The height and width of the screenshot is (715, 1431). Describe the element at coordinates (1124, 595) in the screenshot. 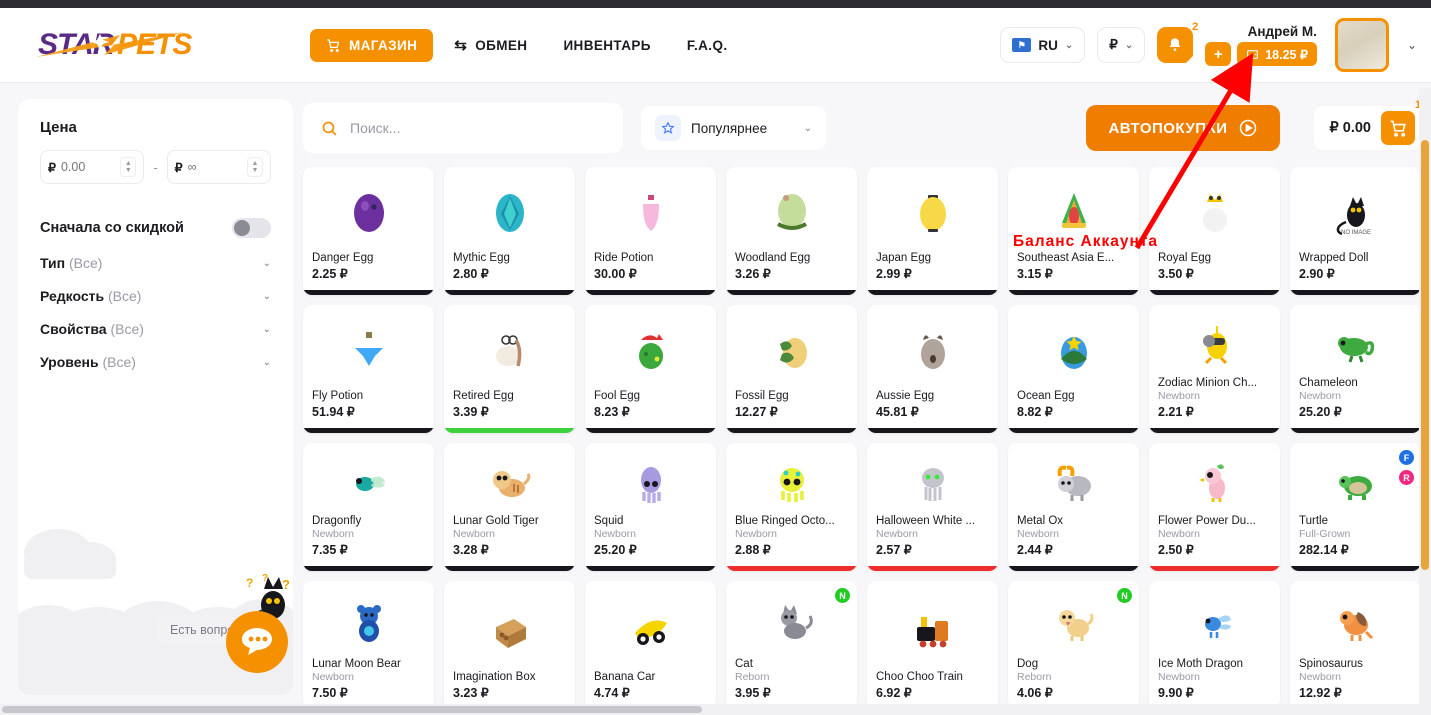

I see `badge-n-icon: N` at that location.